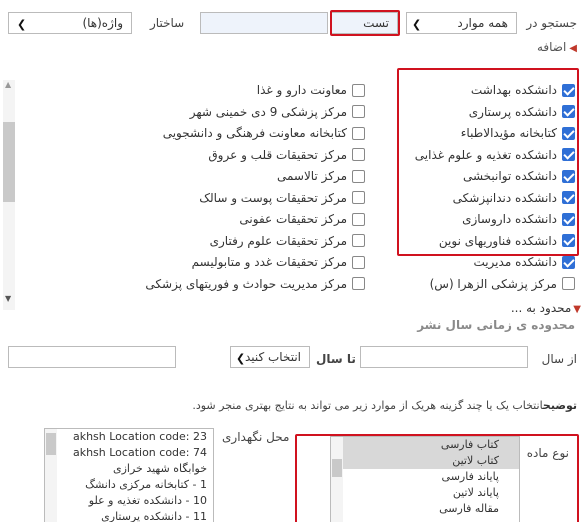 Image resolution: width=585 pixels, height=522 pixels. I want to click on library-item-label: معاونت دارو و غذا, so click(301, 90).